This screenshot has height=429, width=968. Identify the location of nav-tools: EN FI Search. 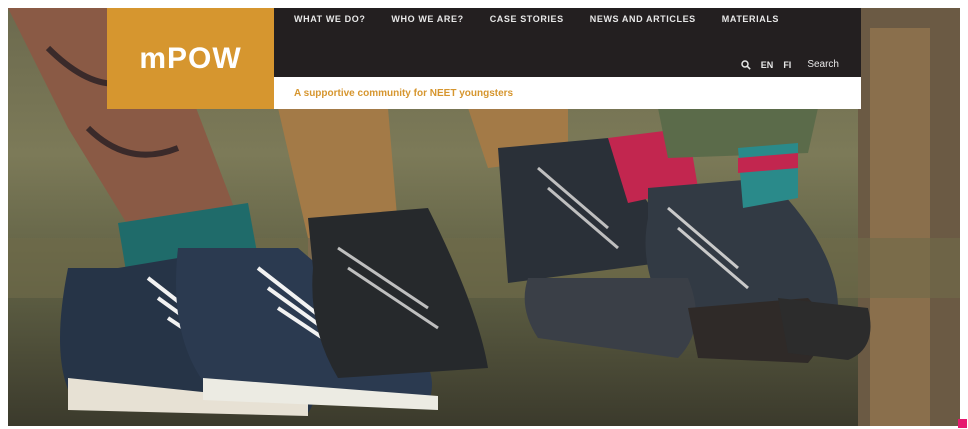
(790, 64).